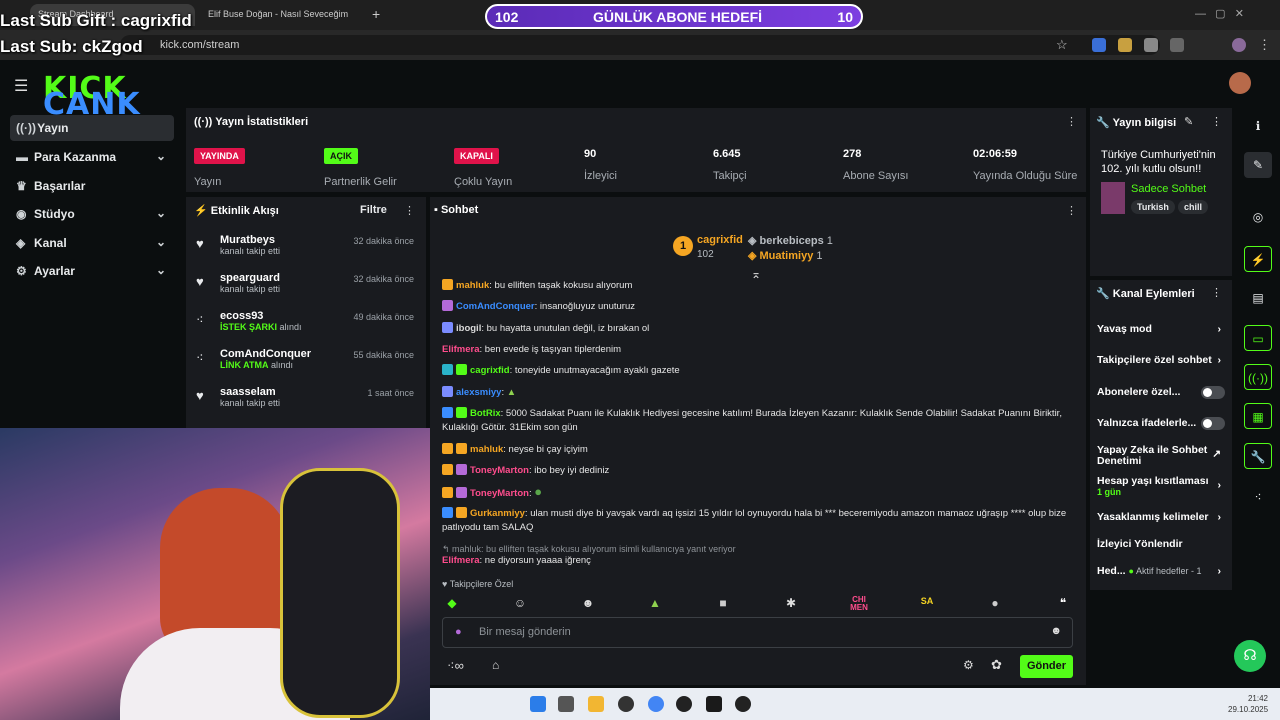 The width and height of the screenshot is (1280, 720). Describe the element at coordinates (1056, 631) in the screenshot. I see `emoji-icon: ☻` at that location.